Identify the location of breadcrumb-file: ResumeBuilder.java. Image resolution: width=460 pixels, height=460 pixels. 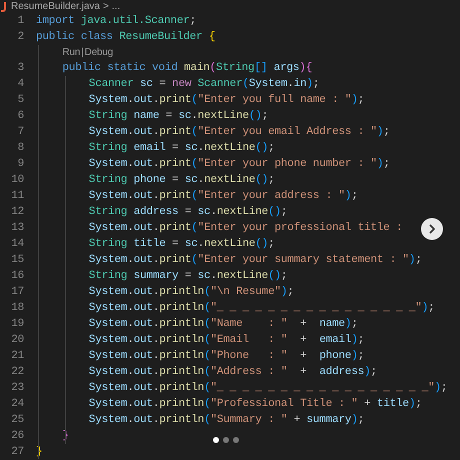
(55, 7).